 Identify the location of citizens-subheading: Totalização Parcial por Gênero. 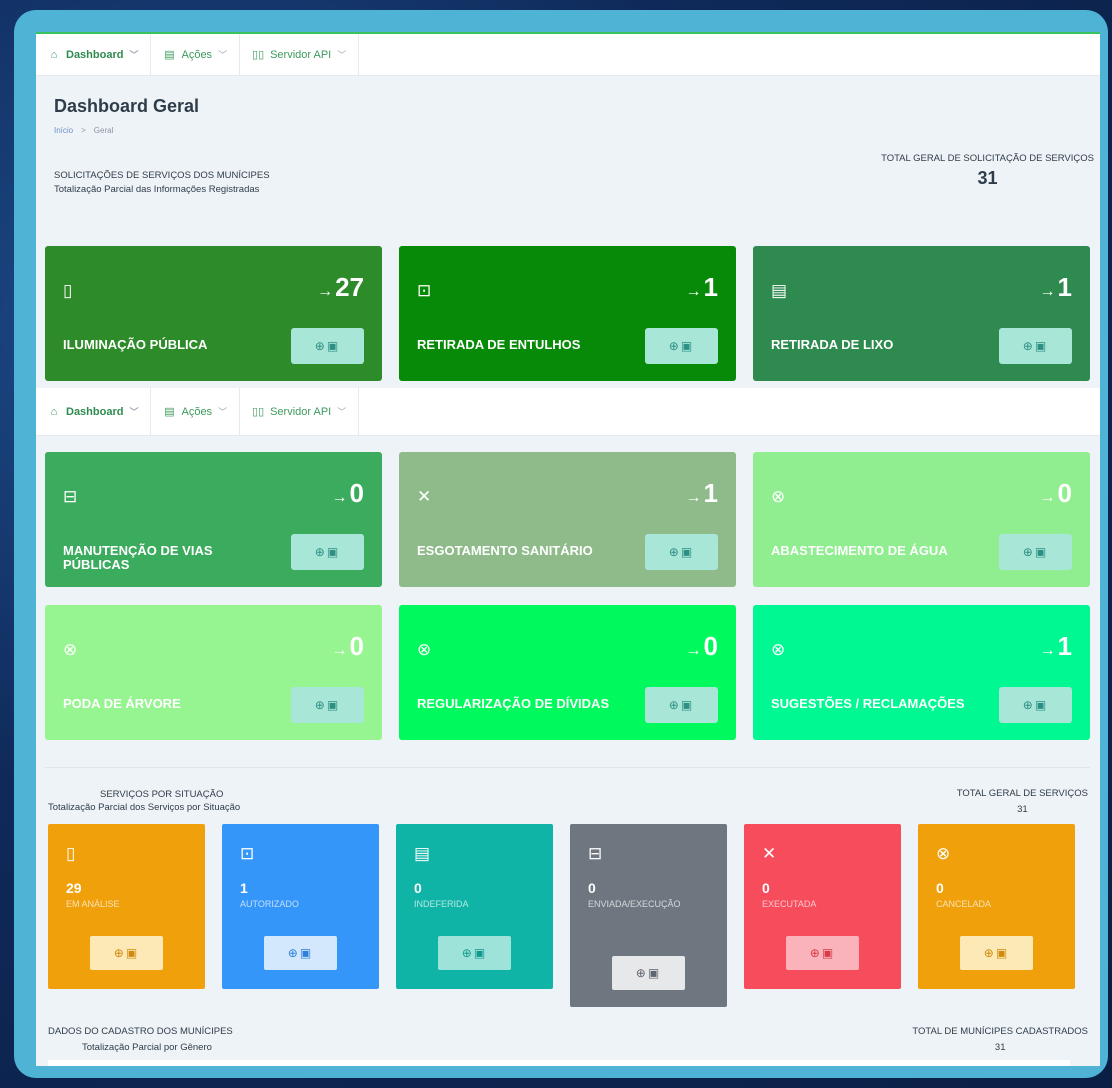
(147, 1047).